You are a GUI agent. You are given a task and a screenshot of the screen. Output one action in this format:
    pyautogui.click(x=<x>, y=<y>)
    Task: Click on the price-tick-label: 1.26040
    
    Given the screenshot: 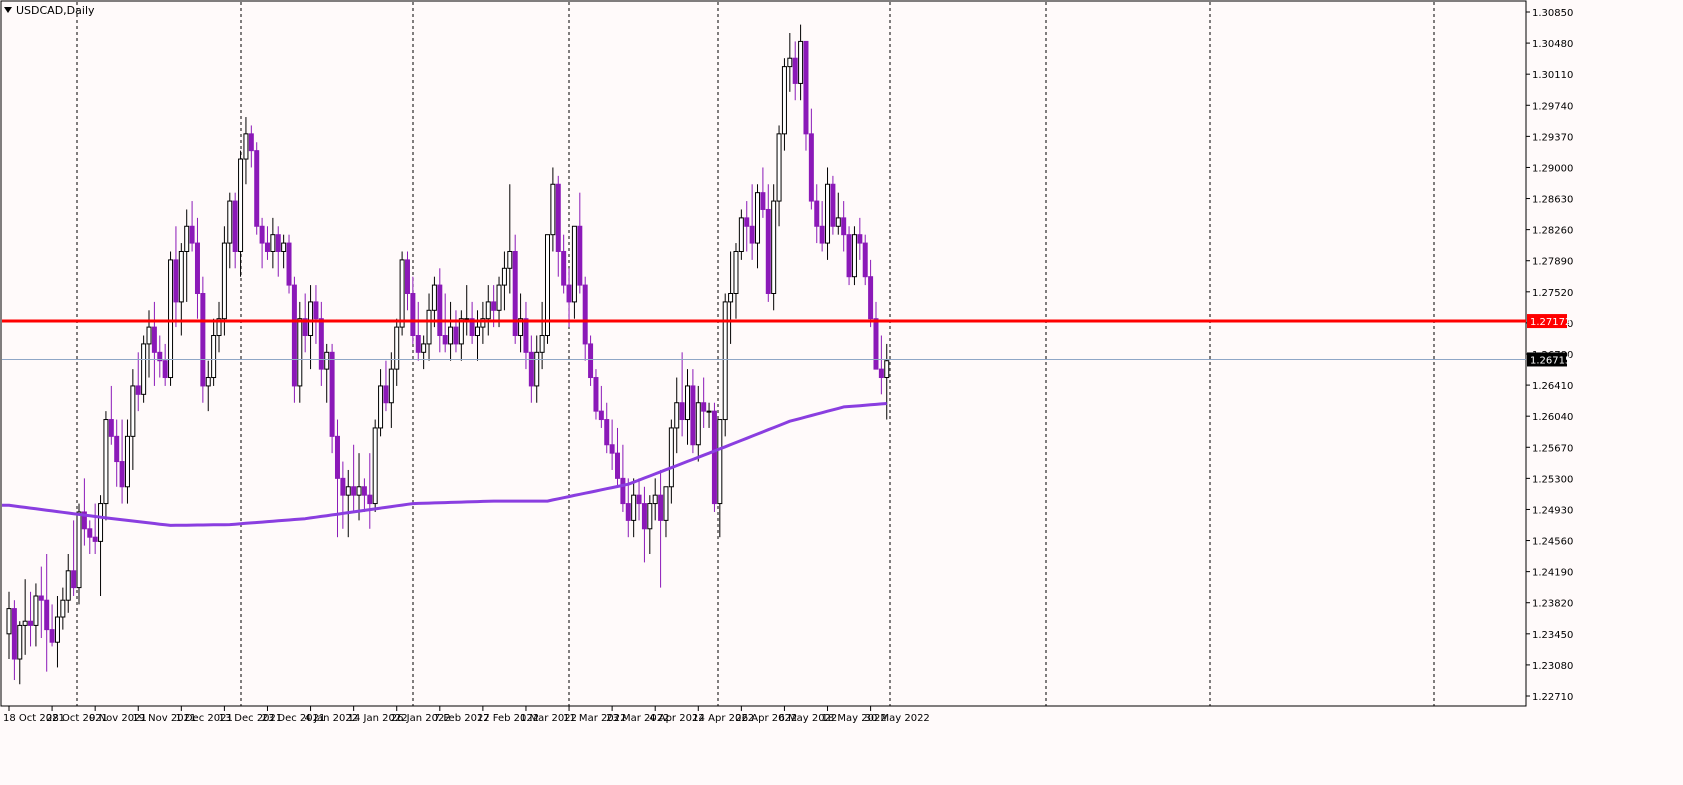 What is the action you would take?
    pyautogui.click(x=1552, y=417)
    